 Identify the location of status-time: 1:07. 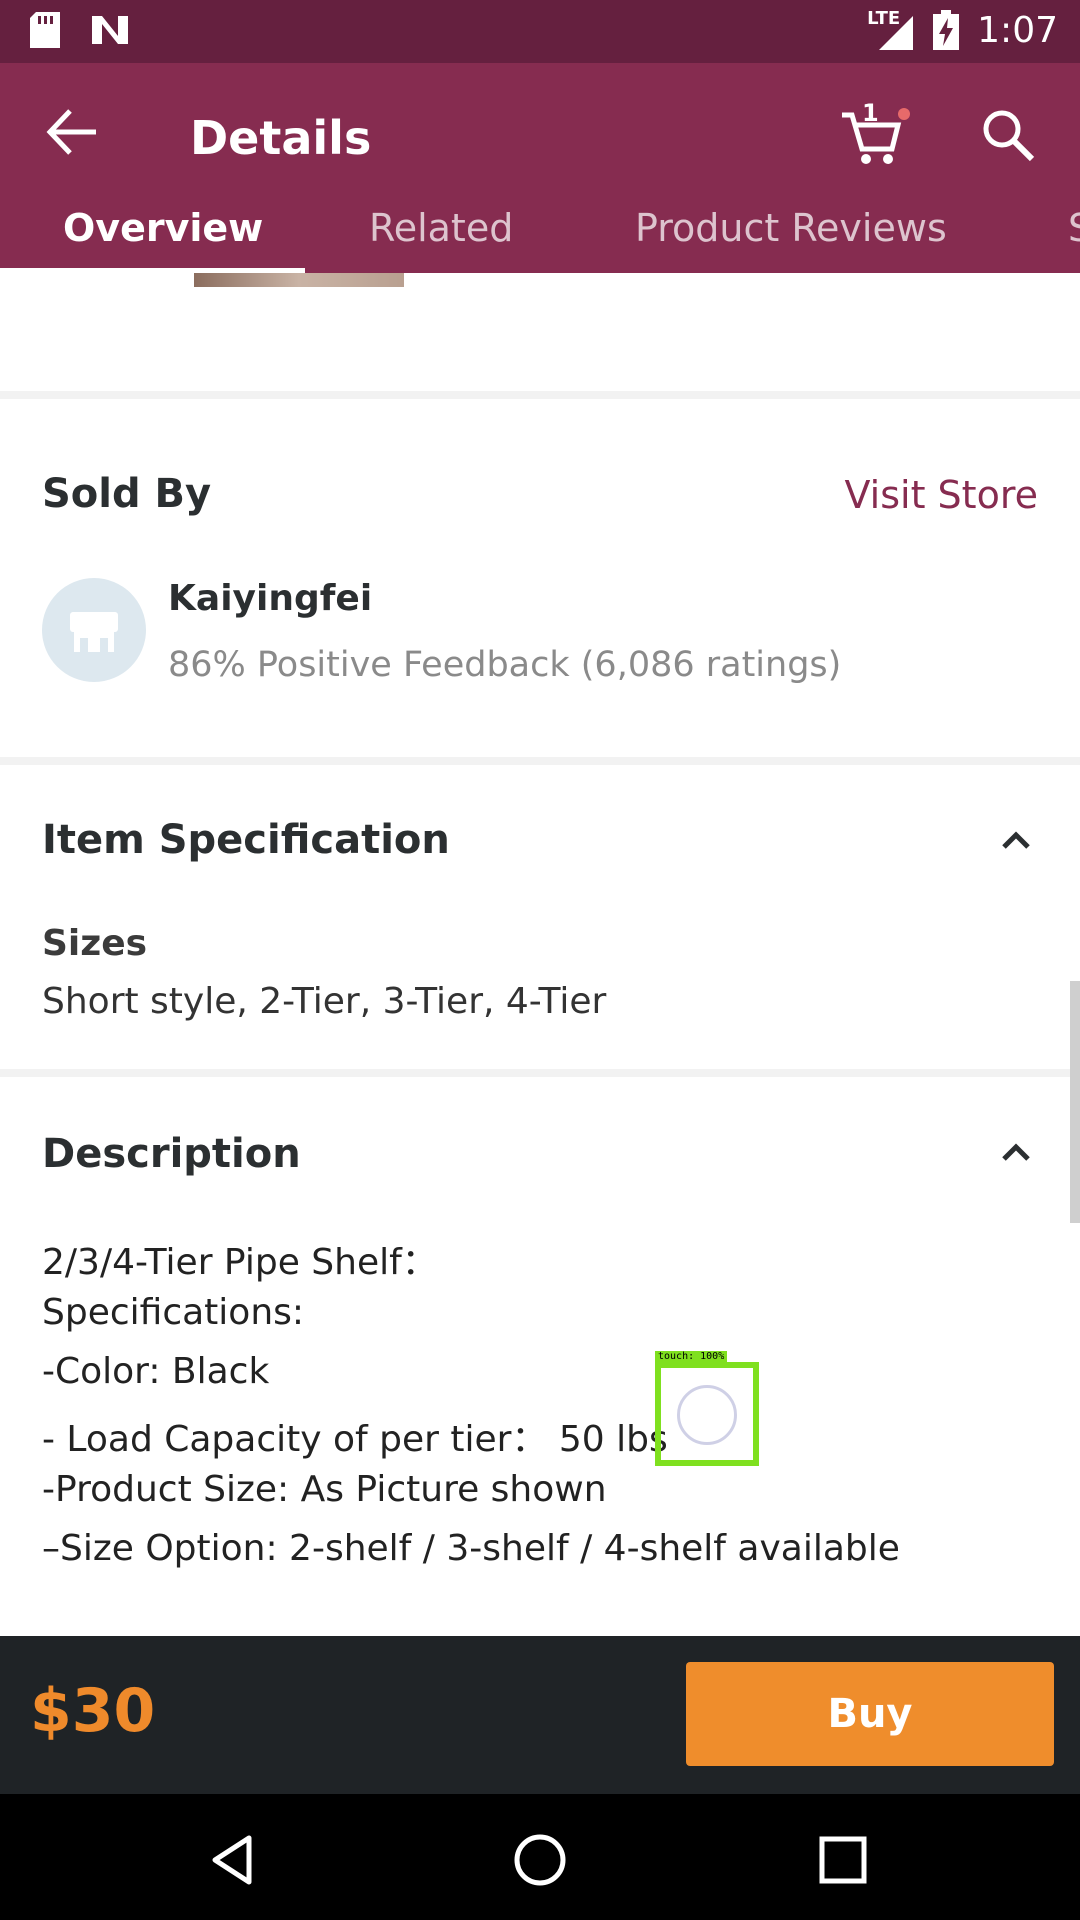
(1017, 30).